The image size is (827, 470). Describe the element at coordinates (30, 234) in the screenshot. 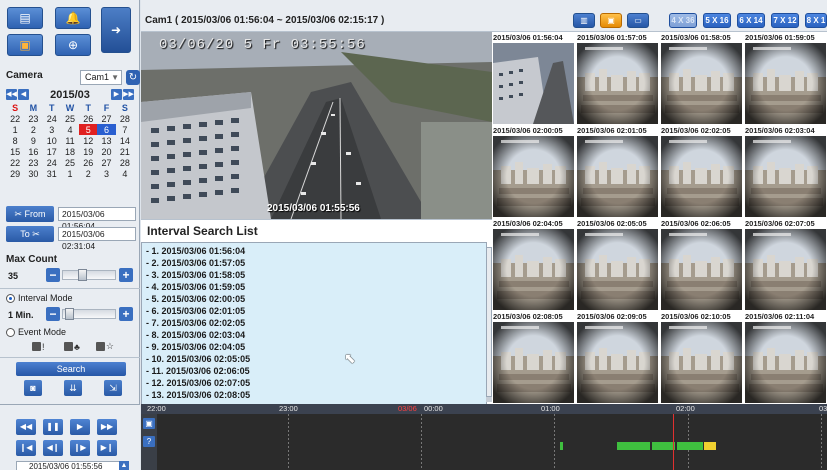

I see `to-button: To ✂` at that location.